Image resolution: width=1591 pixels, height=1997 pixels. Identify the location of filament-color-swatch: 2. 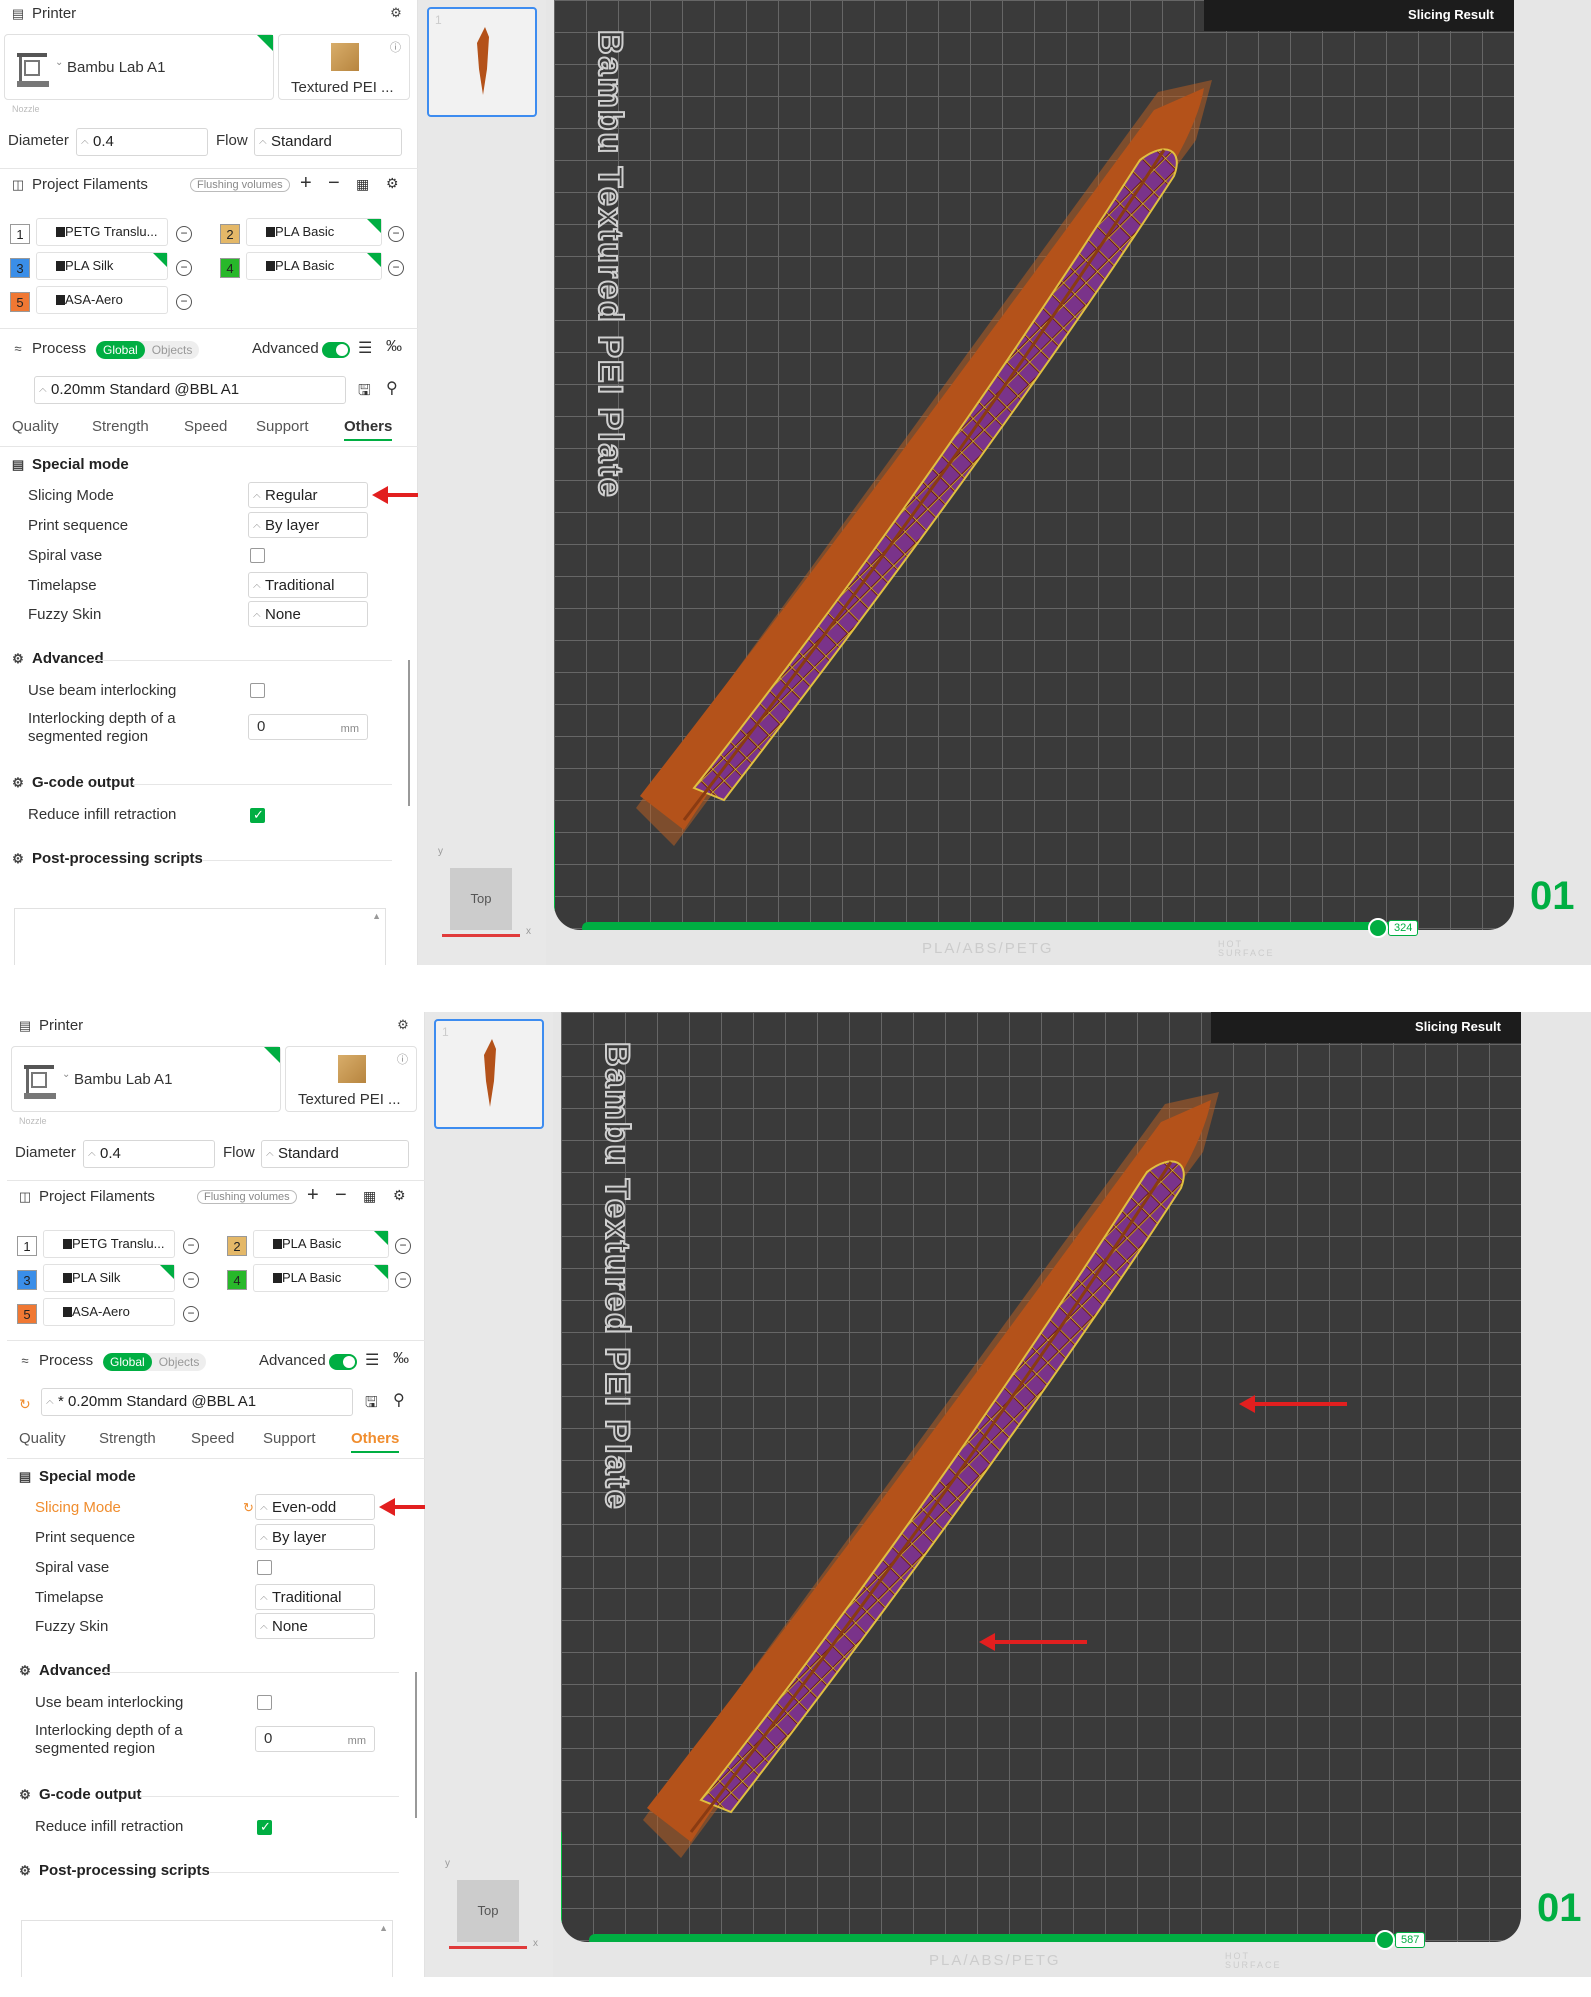
(237, 1246).